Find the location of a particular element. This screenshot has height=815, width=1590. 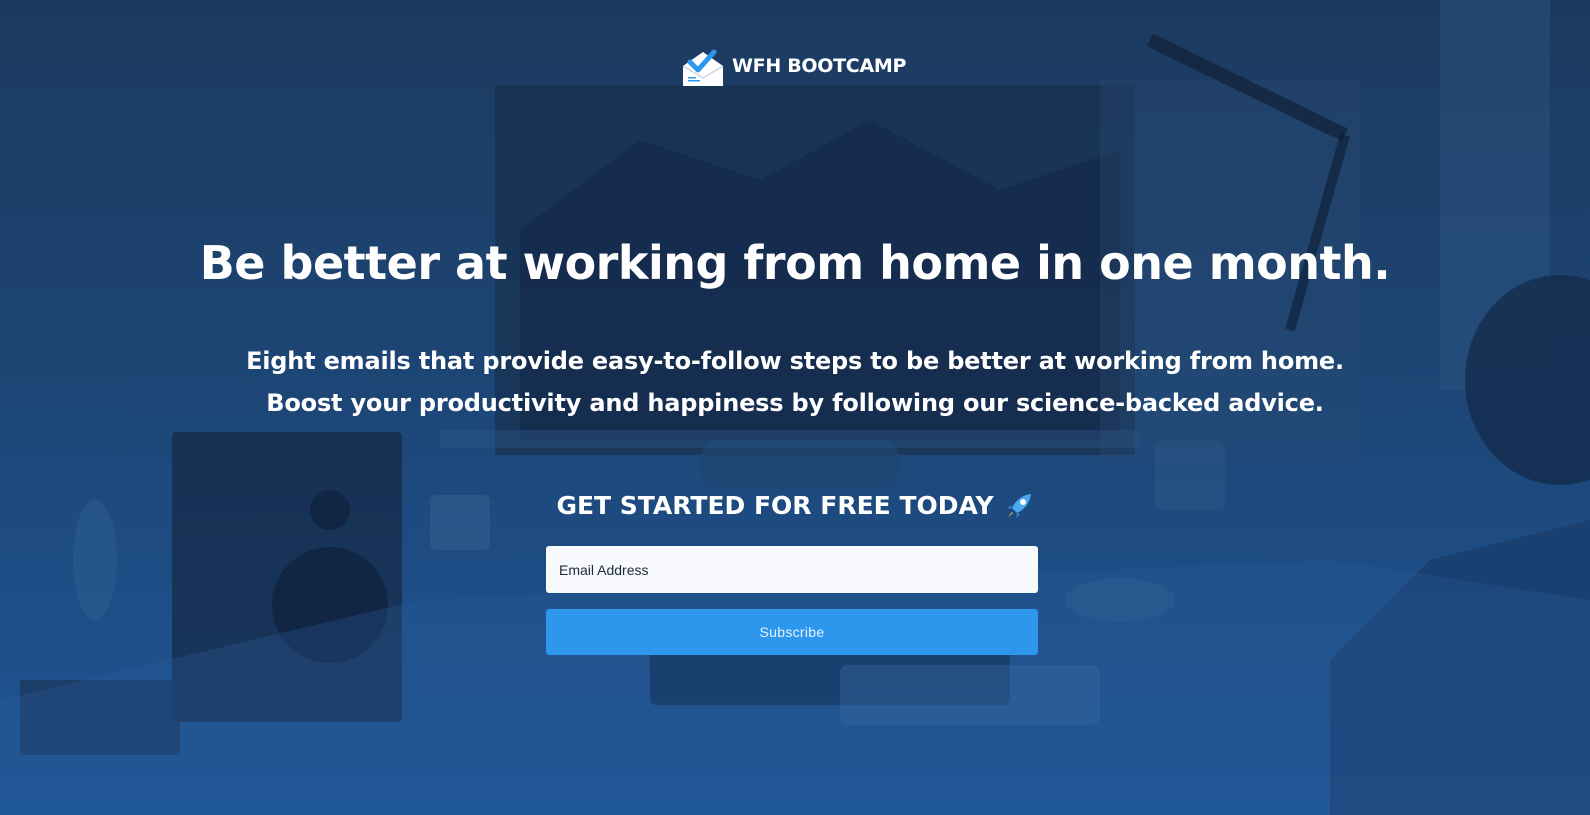

signup-cta: GET STARTED FOR FREE TODAY is located at coordinates (795, 506).